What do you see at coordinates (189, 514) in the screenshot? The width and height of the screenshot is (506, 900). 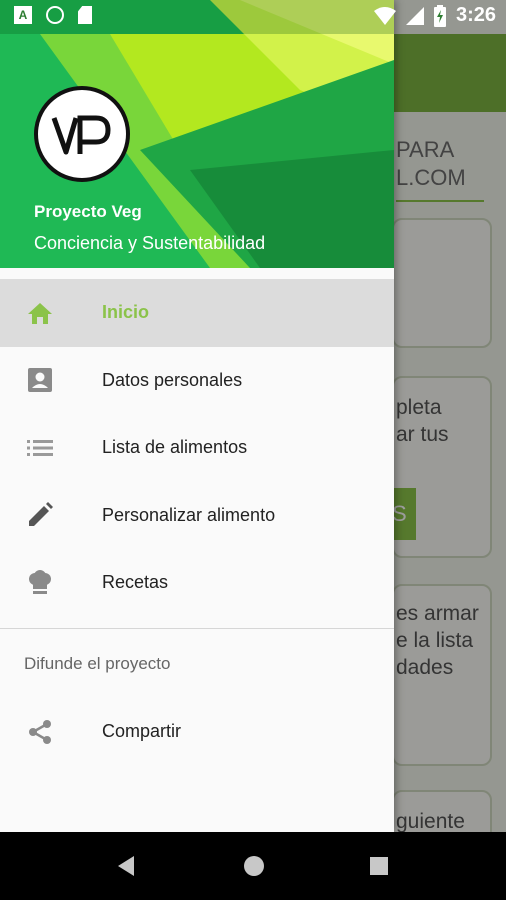 I see `menu-item-label: Personalizar alimento` at bounding box center [189, 514].